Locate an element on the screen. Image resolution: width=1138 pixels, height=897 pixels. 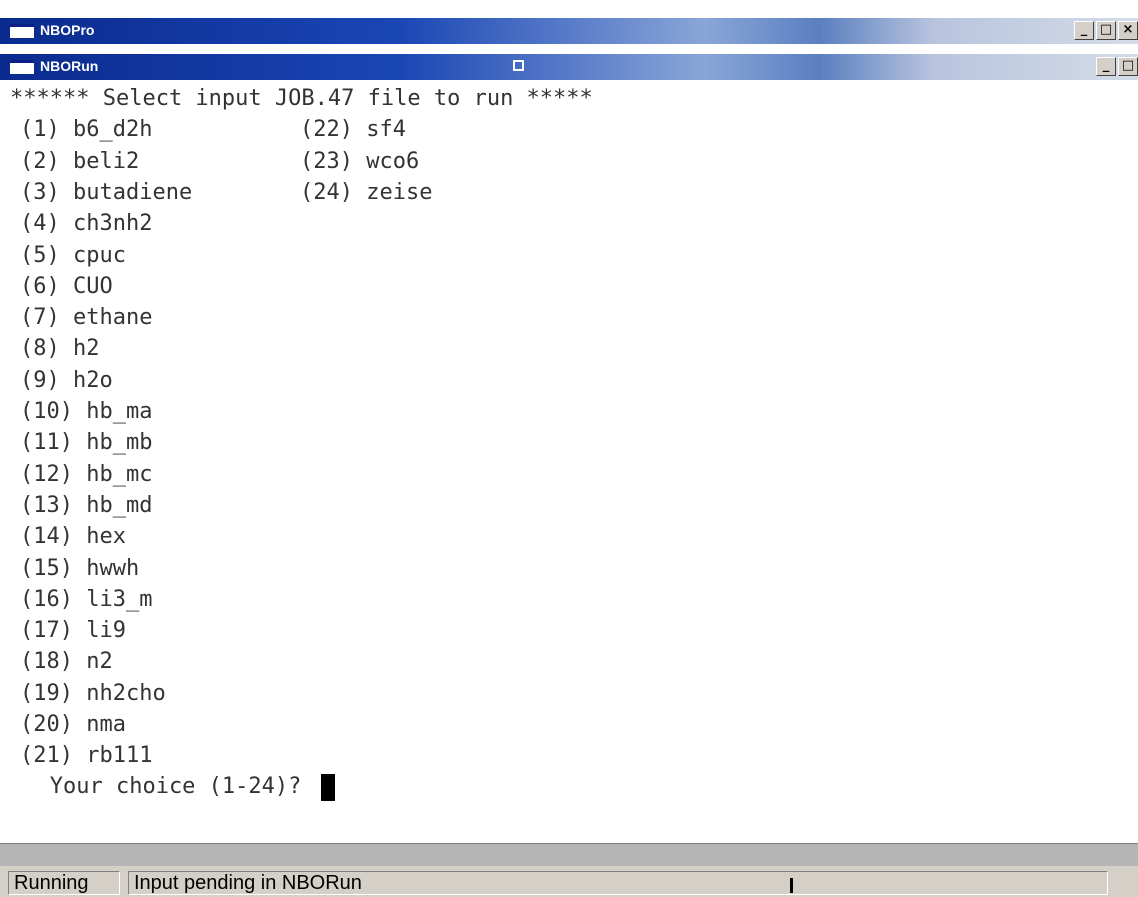
file-option: (19) nh2cho is located at coordinates (93, 694).